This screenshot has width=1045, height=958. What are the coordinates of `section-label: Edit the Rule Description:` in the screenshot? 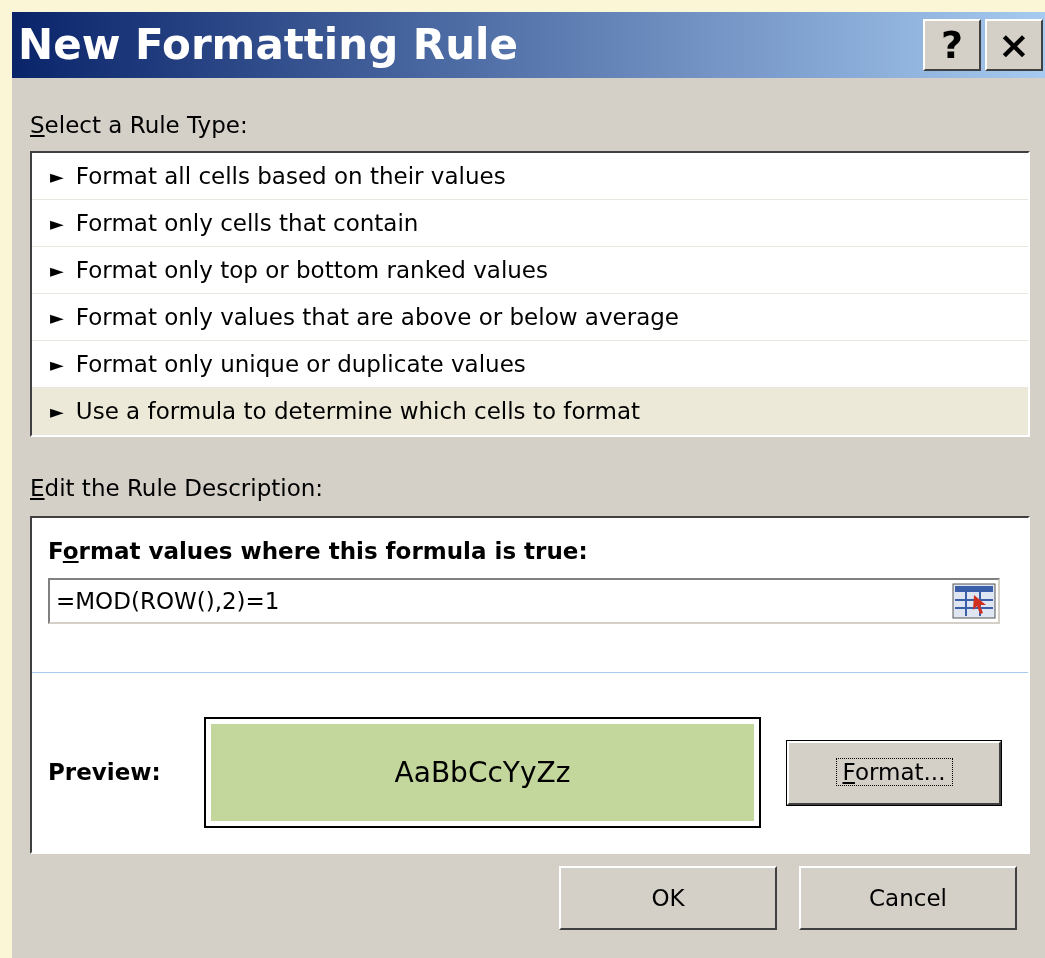 It's located at (177, 488).